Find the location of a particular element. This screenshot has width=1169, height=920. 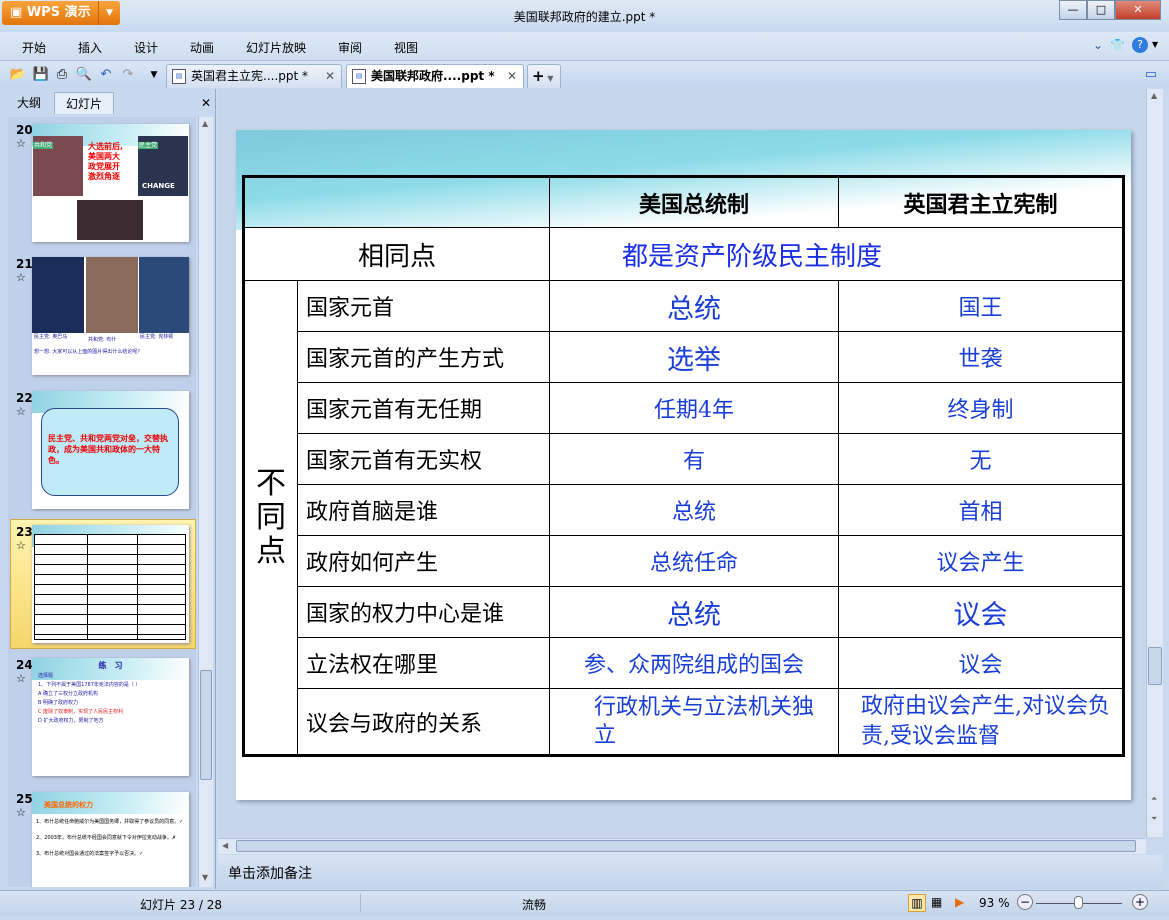

table-row: 政府如何产生 总统任命 议会产生 is located at coordinates (684, 561).